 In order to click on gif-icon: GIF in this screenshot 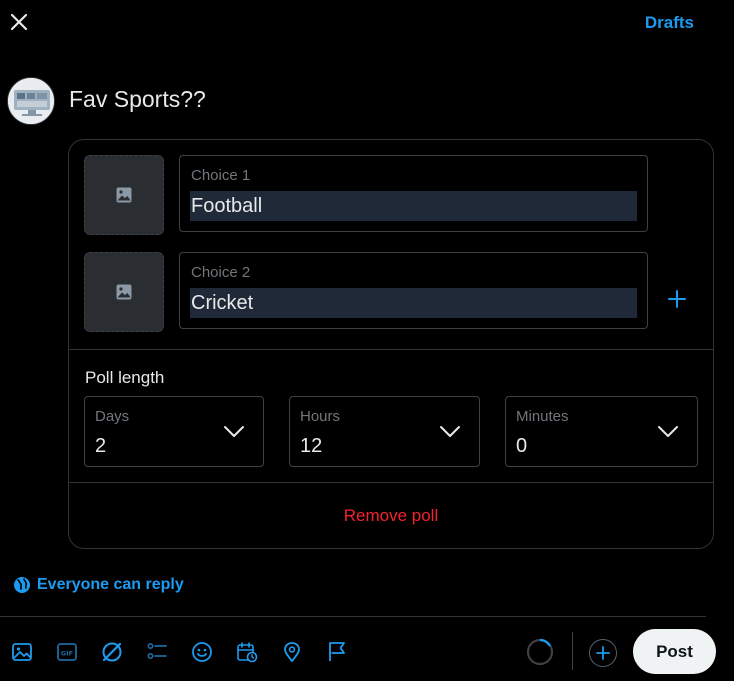, I will do `click(67, 652)`.